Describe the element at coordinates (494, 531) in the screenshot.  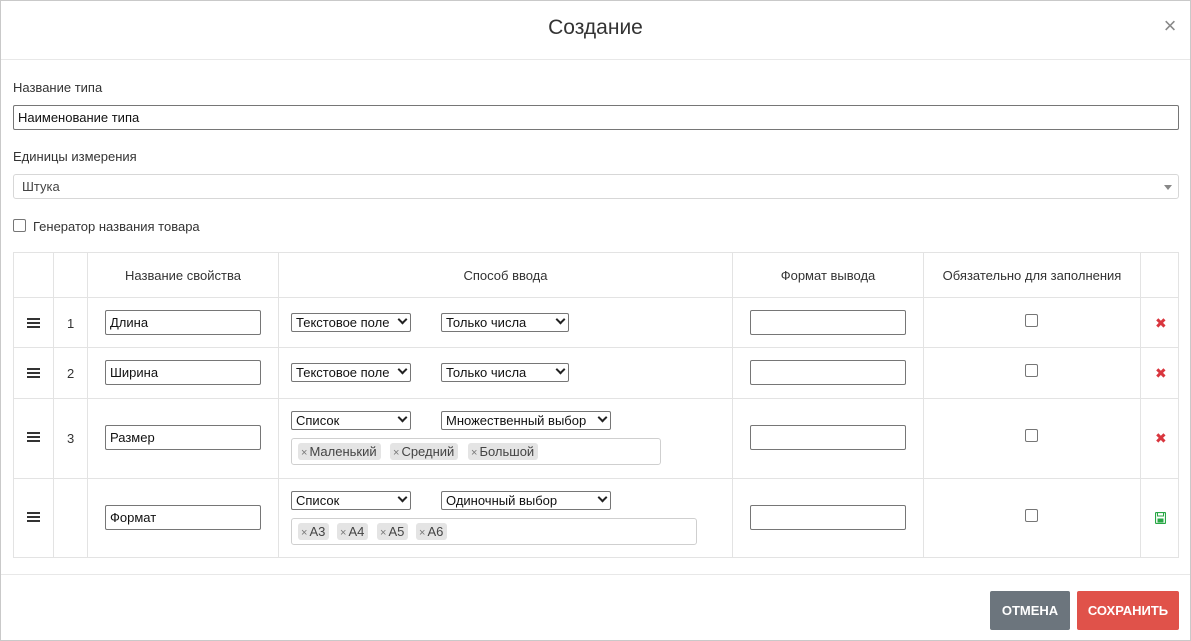
I see `options-tag-input: × A3 × A4 × A5 × A6` at that location.